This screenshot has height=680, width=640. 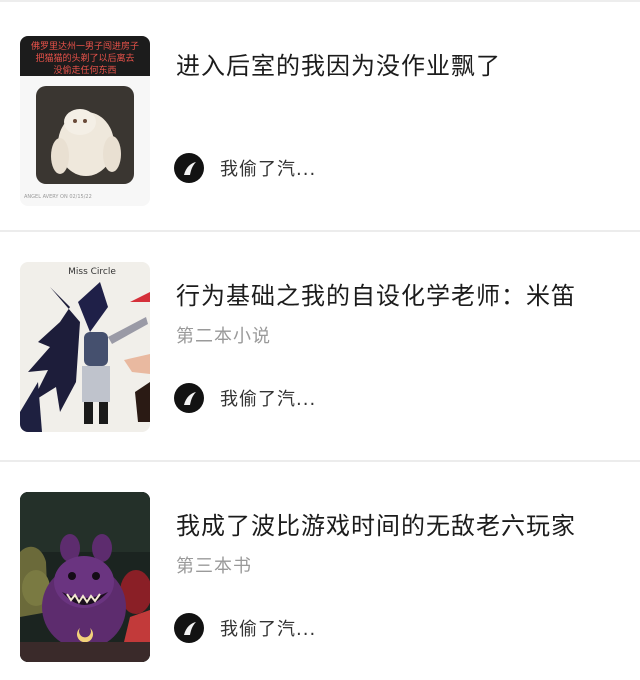 What do you see at coordinates (85, 577) in the screenshot?
I see `book-cover` at bounding box center [85, 577].